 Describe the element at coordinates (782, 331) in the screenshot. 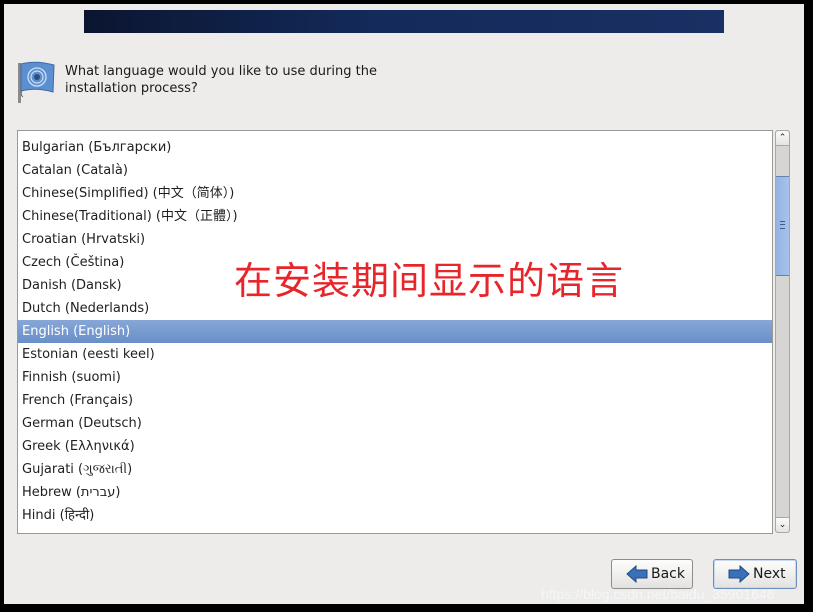

I see `language-list-scrollbar: ⌃ ⌄` at that location.